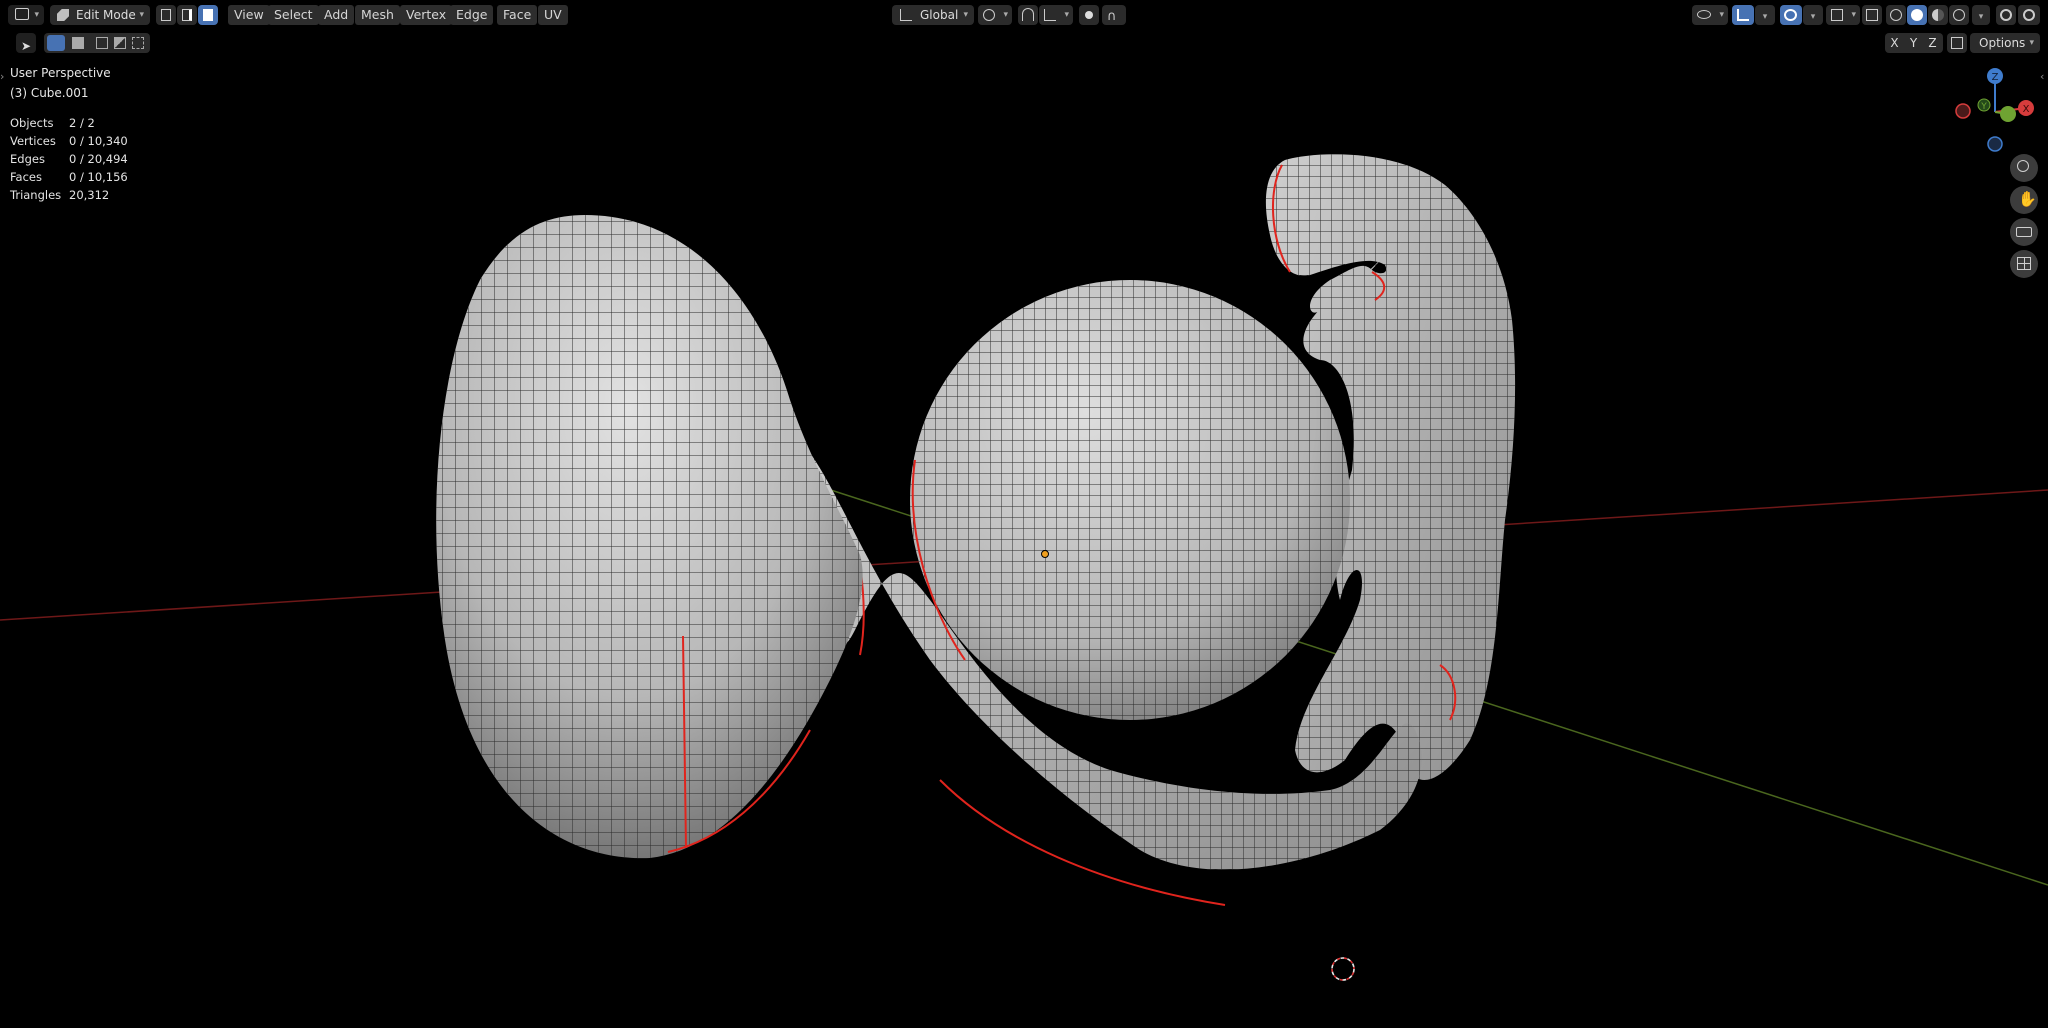 This screenshot has width=2048, height=1028. I want to click on editor-type-button: ▾, so click(26, 15).